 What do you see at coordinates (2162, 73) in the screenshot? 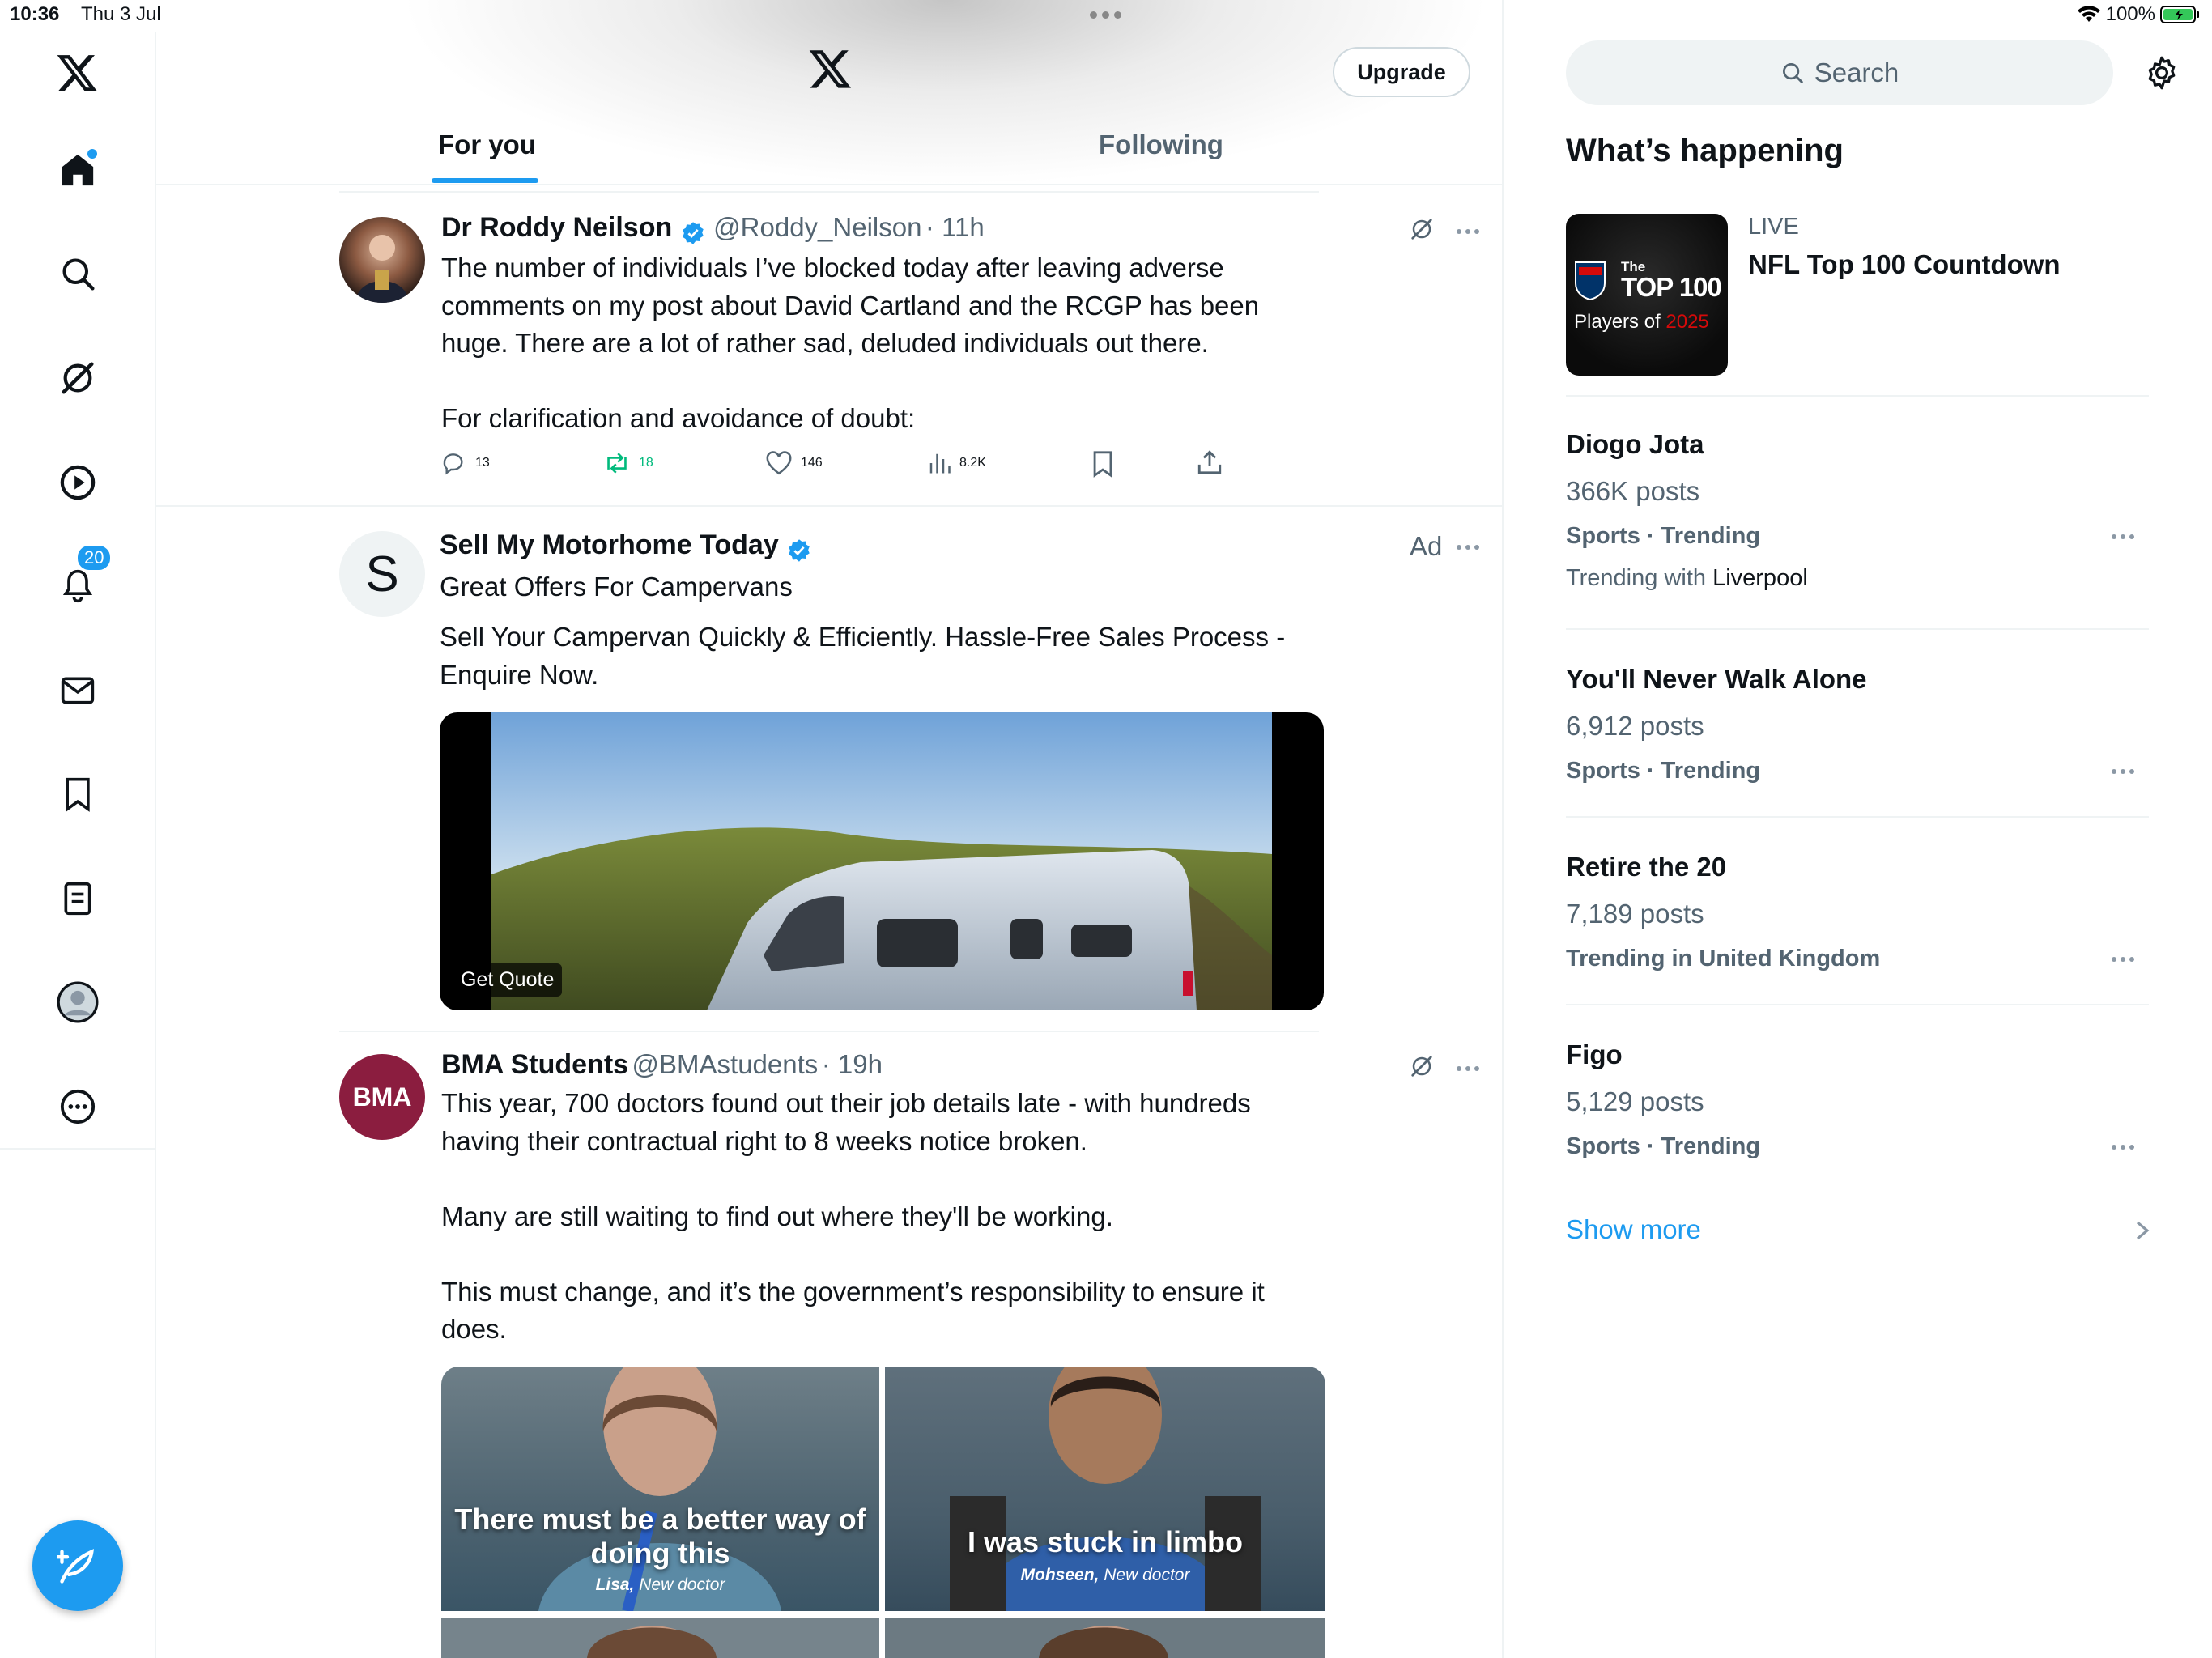
I see `settings-gear-icon` at bounding box center [2162, 73].